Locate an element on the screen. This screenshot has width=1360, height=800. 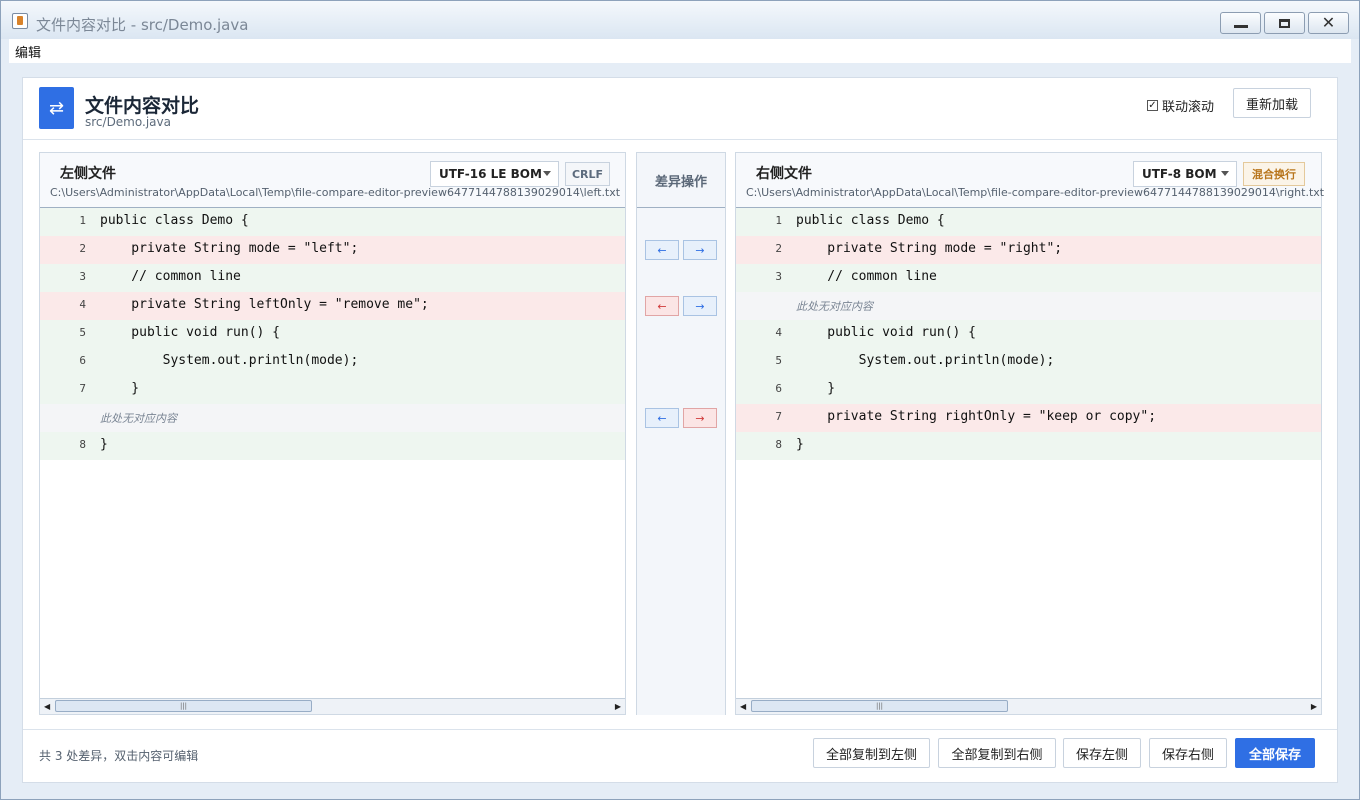
footer-divider is located at coordinates (680, 729).